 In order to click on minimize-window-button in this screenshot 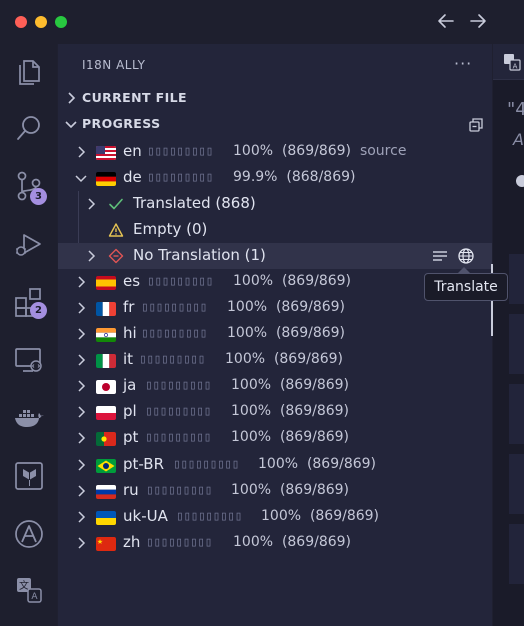, I will do `click(41, 22)`.